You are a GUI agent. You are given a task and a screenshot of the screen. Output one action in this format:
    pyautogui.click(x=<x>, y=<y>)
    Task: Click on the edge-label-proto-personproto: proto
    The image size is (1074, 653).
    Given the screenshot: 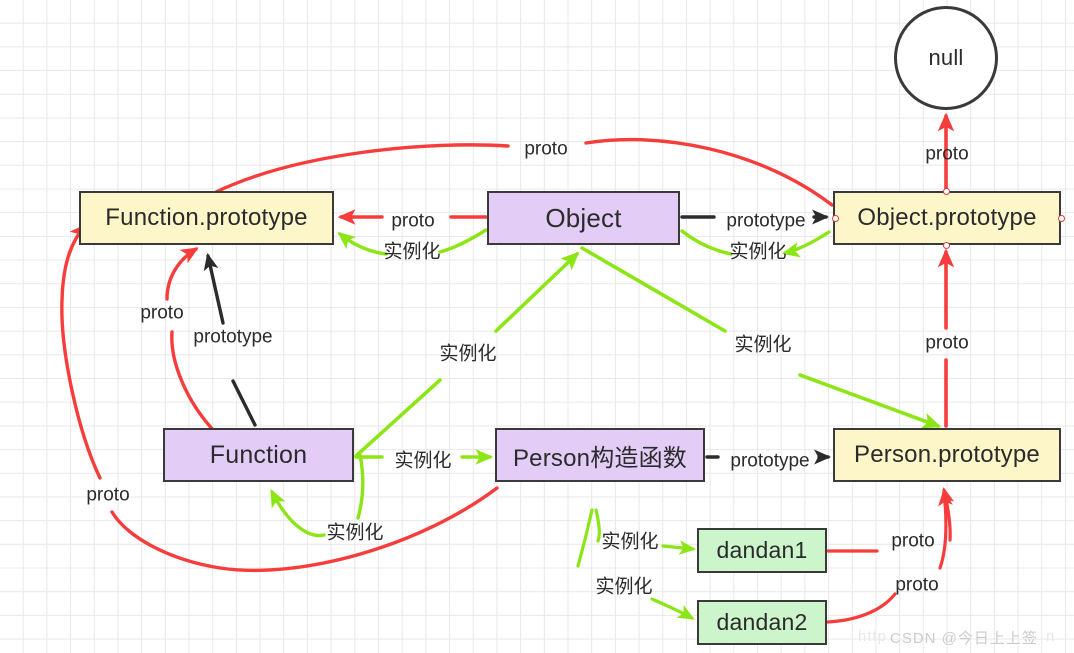 What is the action you would take?
    pyautogui.click(x=947, y=343)
    